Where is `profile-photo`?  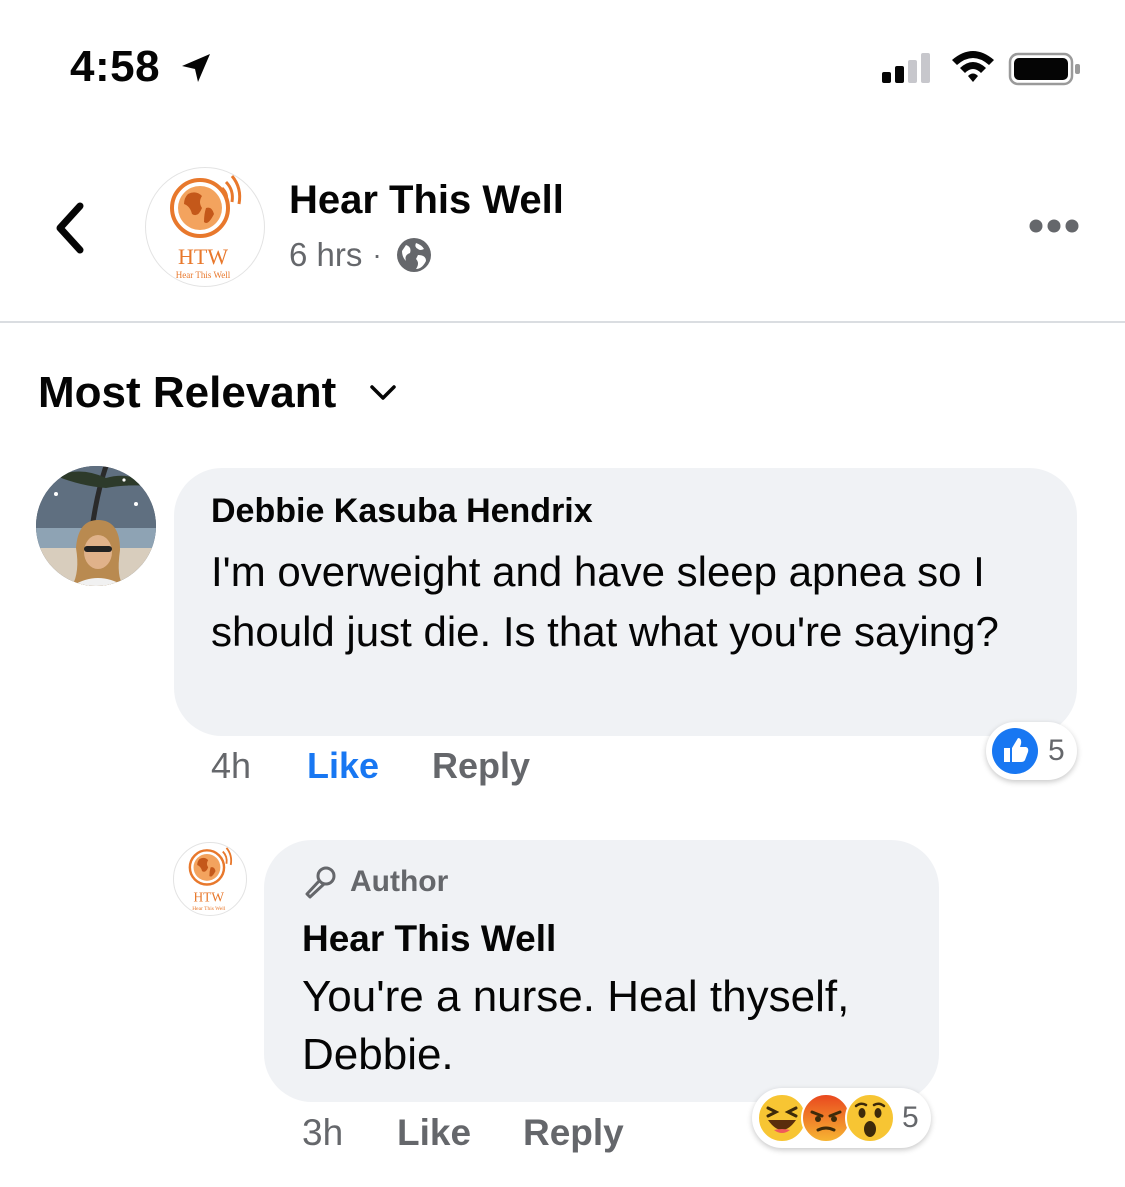
profile-photo is located at coordinates (96, 526).